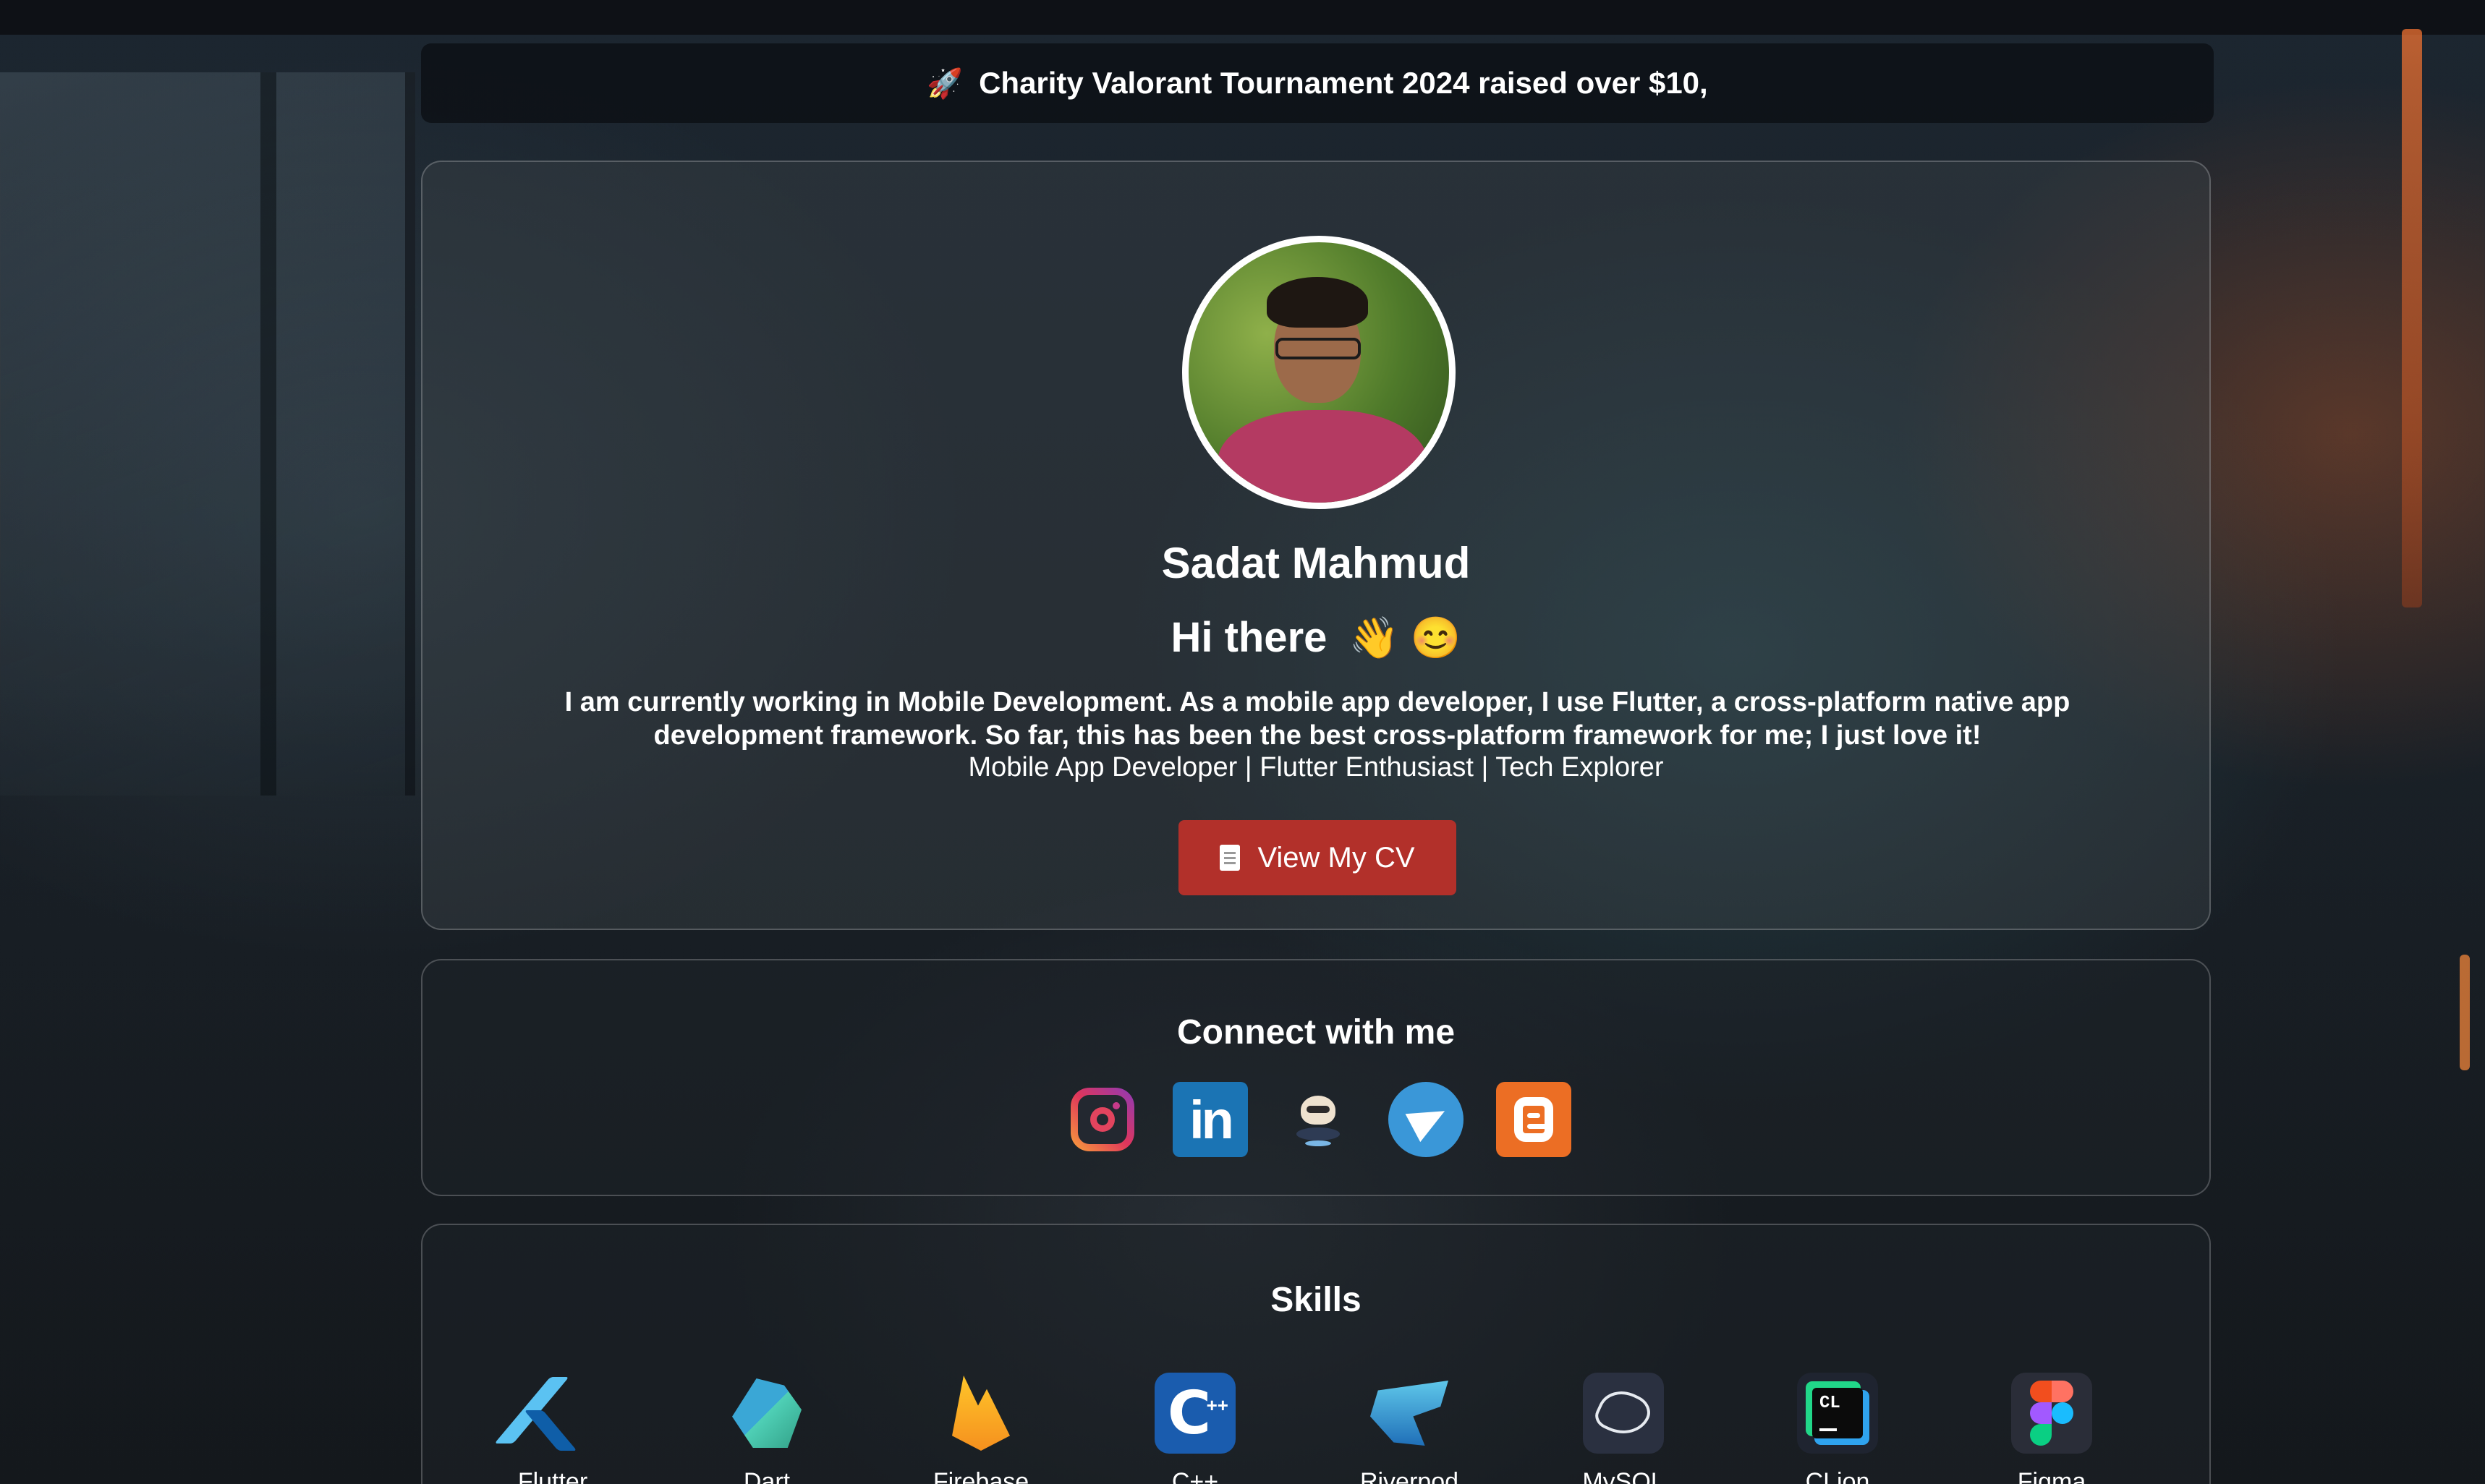 The height and width of the screenshot is (1484, 2485). What do you see at coordinates (2051, 1413) in the screenshot?
I see `figma-icon` at bounding box center [2051, 1413].